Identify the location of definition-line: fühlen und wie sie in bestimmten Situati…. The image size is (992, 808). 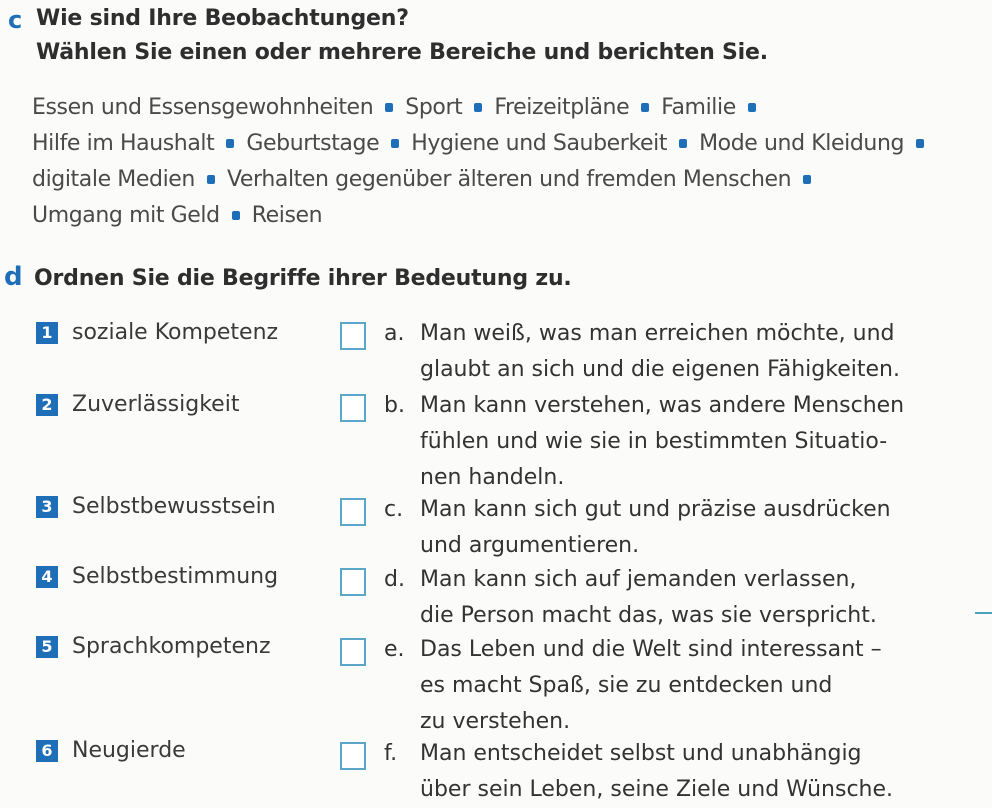
(654, 441).